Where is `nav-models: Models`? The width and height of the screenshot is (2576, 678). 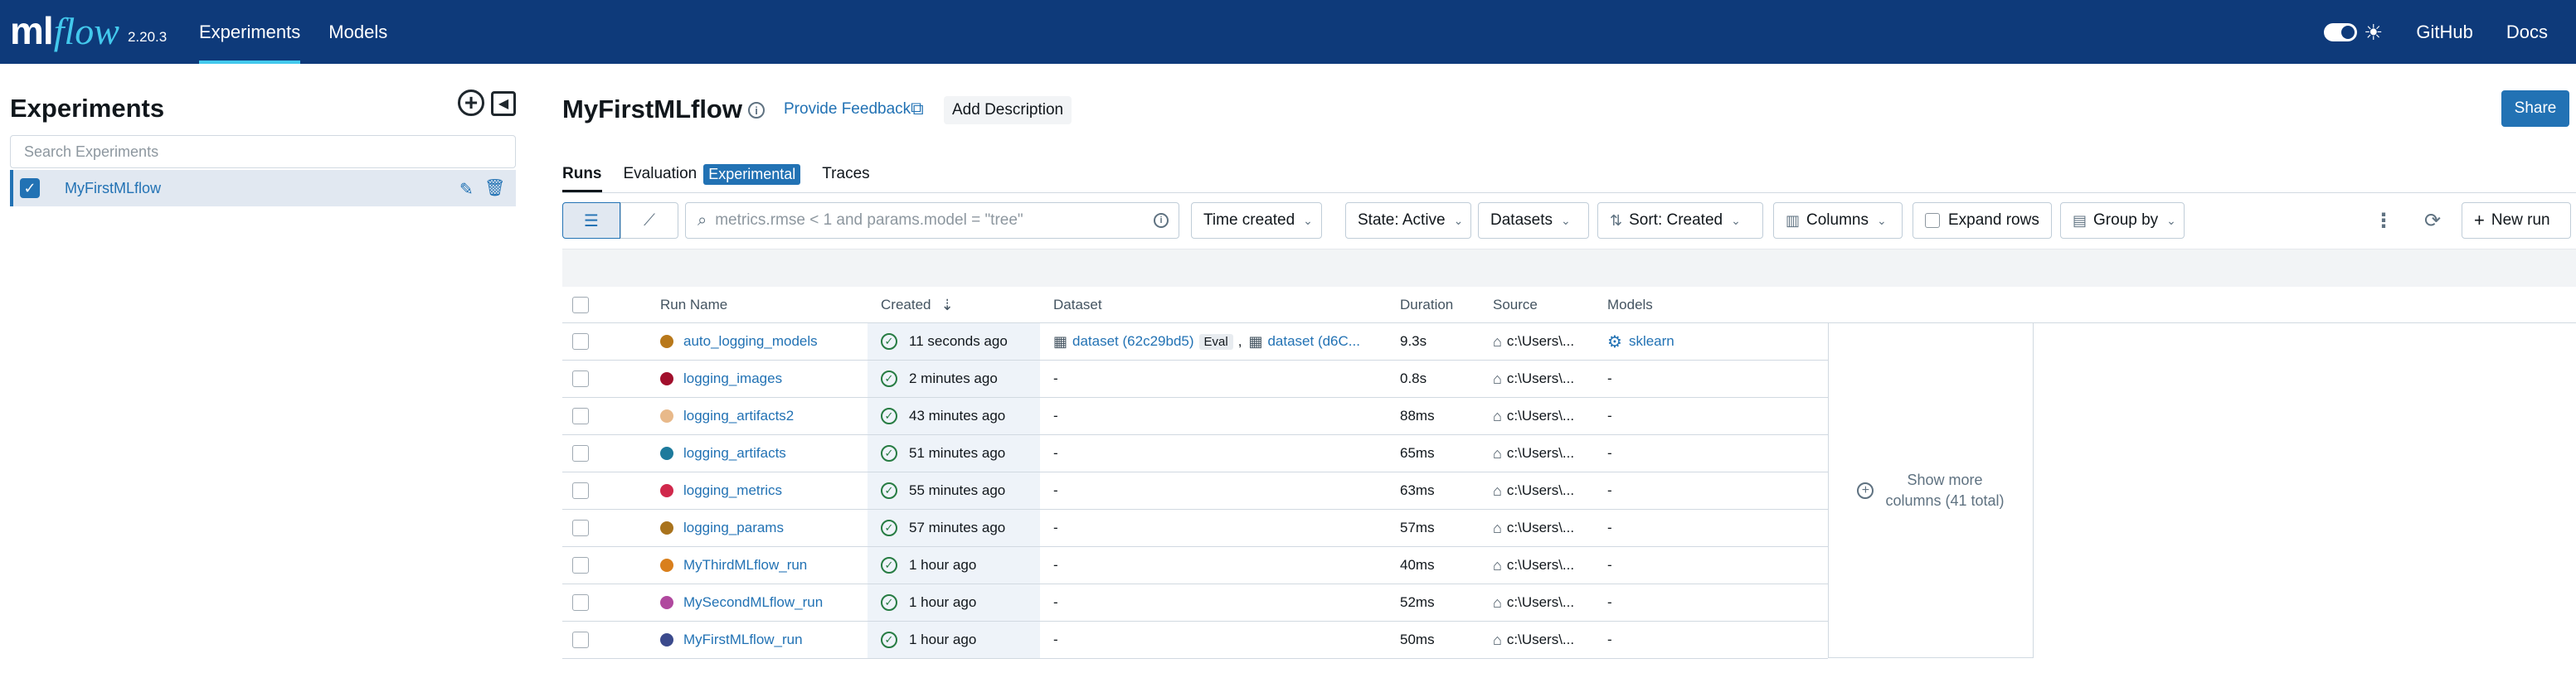
nav-models: Models is located at coordinates (358, 32).